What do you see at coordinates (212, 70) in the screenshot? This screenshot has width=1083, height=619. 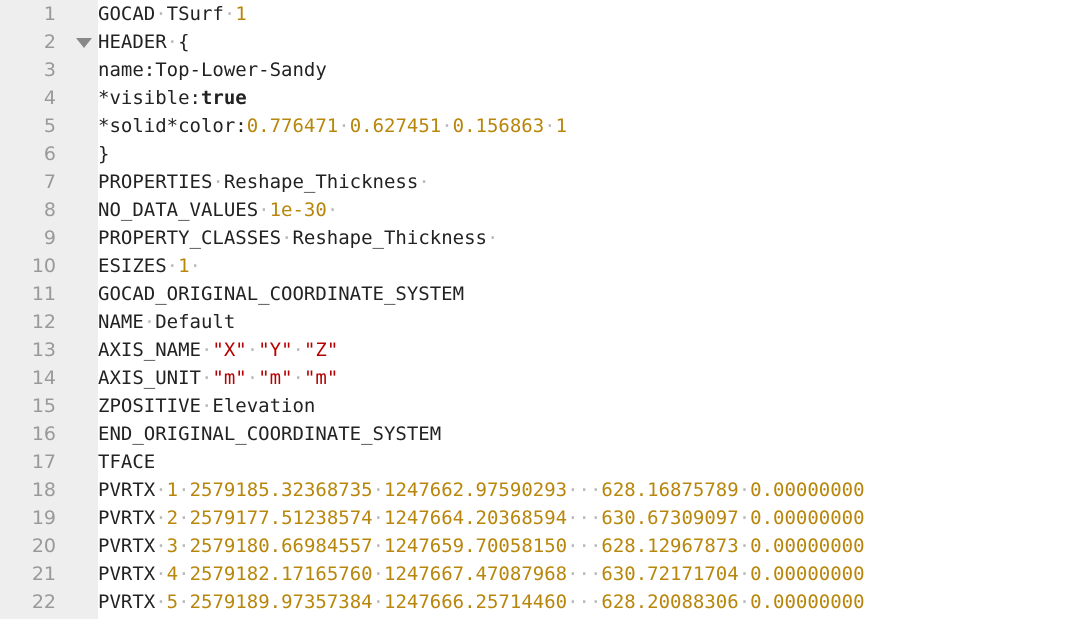 I see `code-token: name:Top-Lower-Sandy` at bounding box center [212, 70].